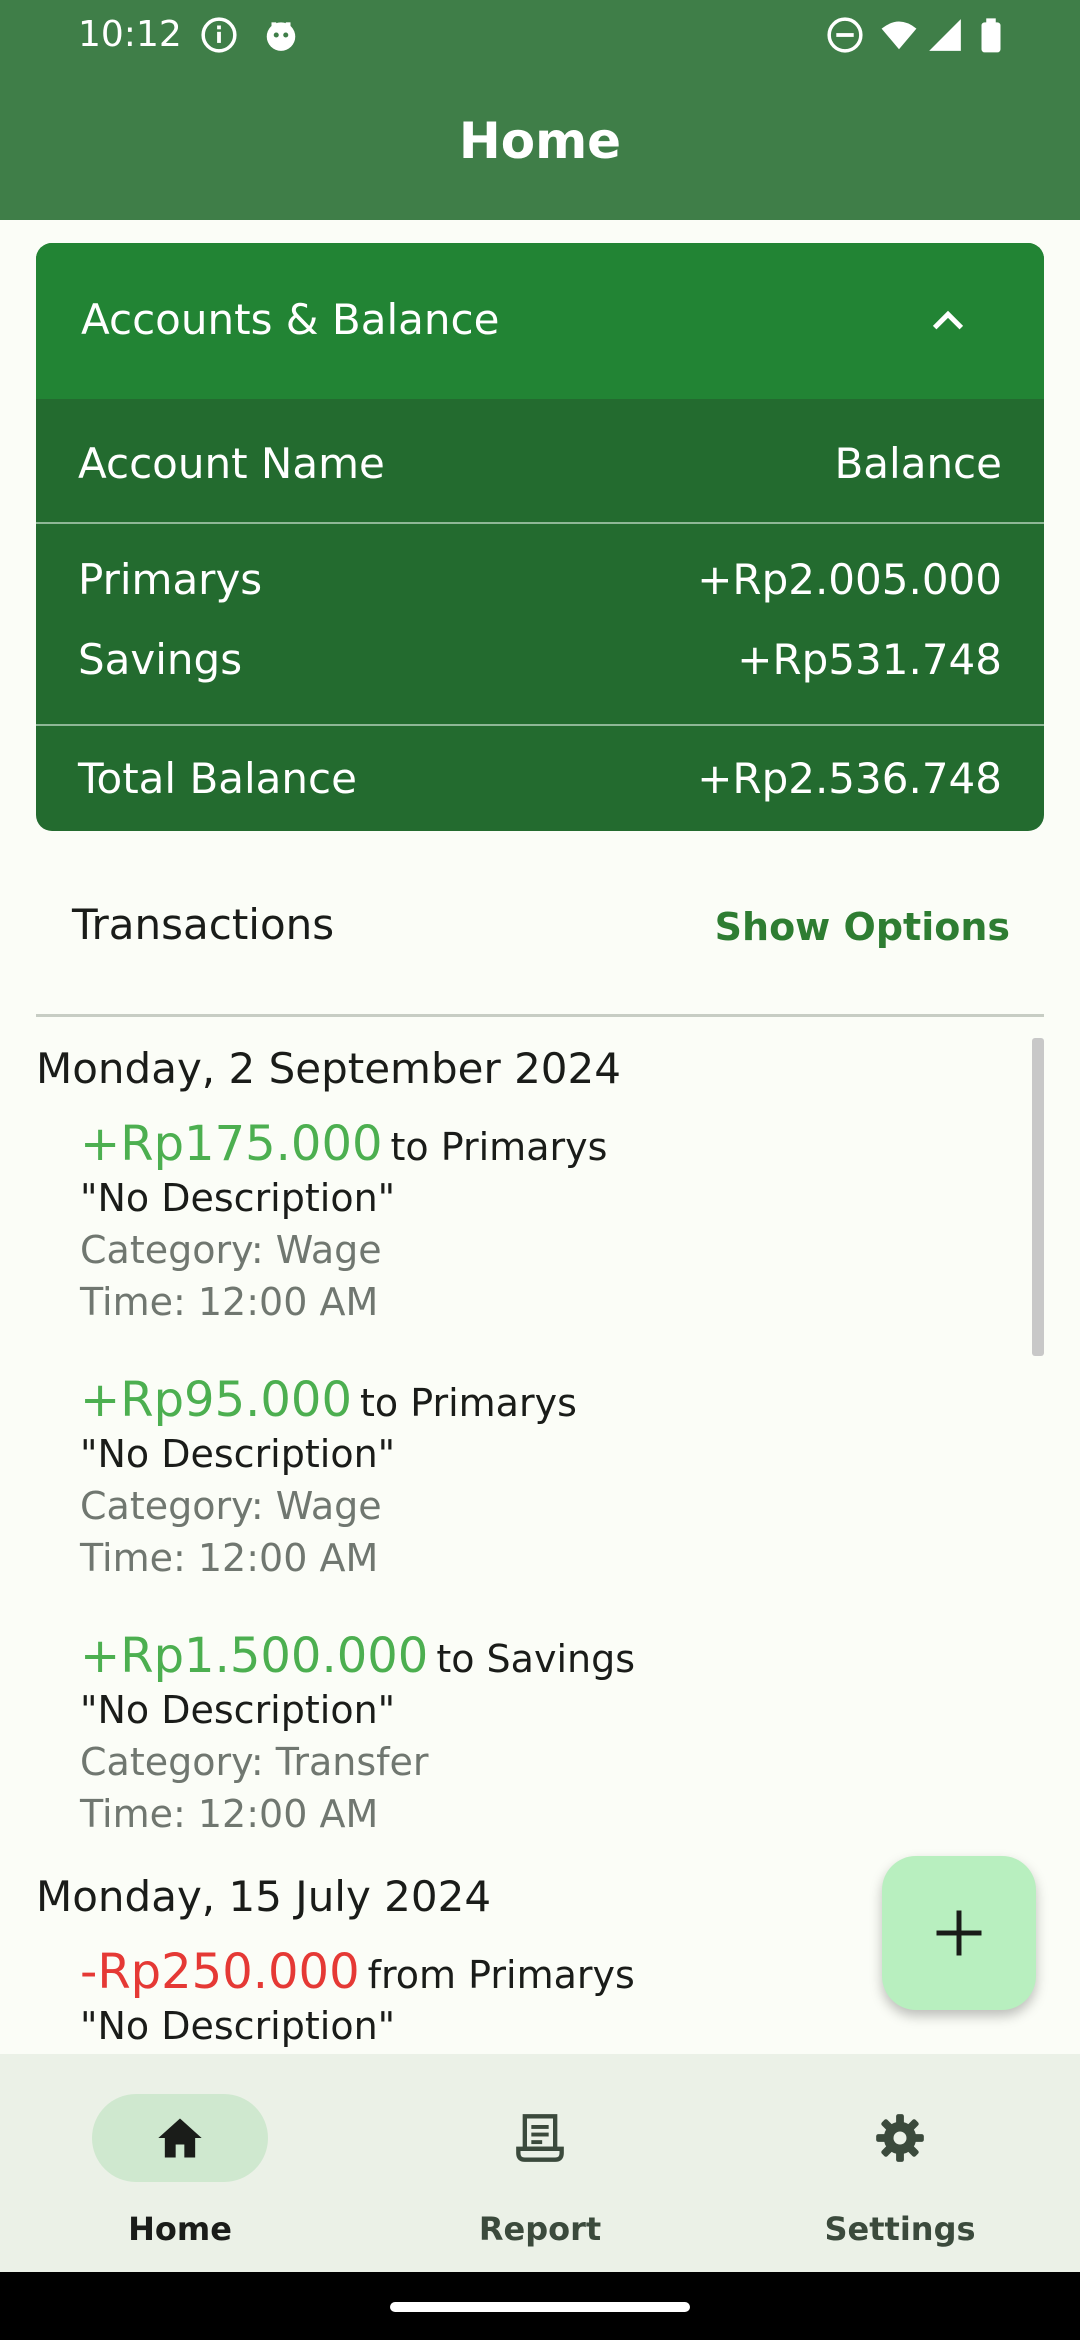  What do you see at coordinates (501, 1975) in the screenshot?
I see `transaction-account: from Primarys` at bounding box center [501, 1975].